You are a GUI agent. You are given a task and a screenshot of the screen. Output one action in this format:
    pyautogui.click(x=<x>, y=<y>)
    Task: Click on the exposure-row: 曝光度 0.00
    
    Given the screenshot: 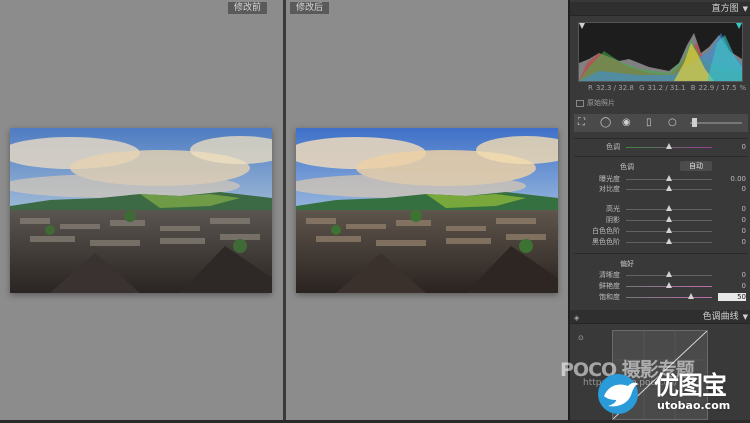 What is the action you would take?
    pyautogui.click(x=660, y=179)
    